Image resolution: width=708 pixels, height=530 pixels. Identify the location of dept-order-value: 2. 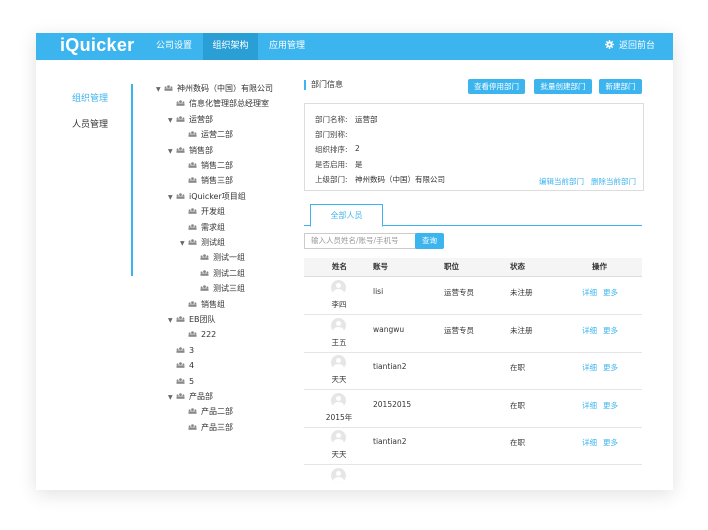
(357, 148).